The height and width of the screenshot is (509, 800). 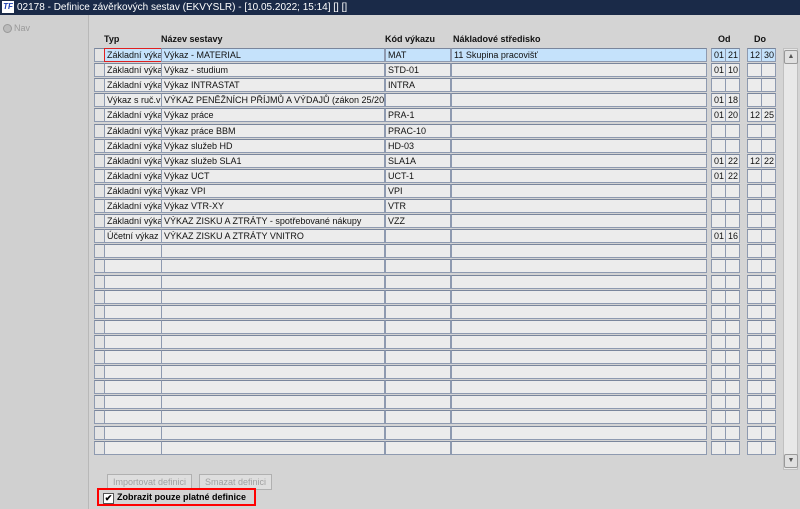 What do you see at coordinates (133, 100) in the screenshot?
I see `cell-typ: Výkaz s ruč.v` at bounding box center [133, 100].